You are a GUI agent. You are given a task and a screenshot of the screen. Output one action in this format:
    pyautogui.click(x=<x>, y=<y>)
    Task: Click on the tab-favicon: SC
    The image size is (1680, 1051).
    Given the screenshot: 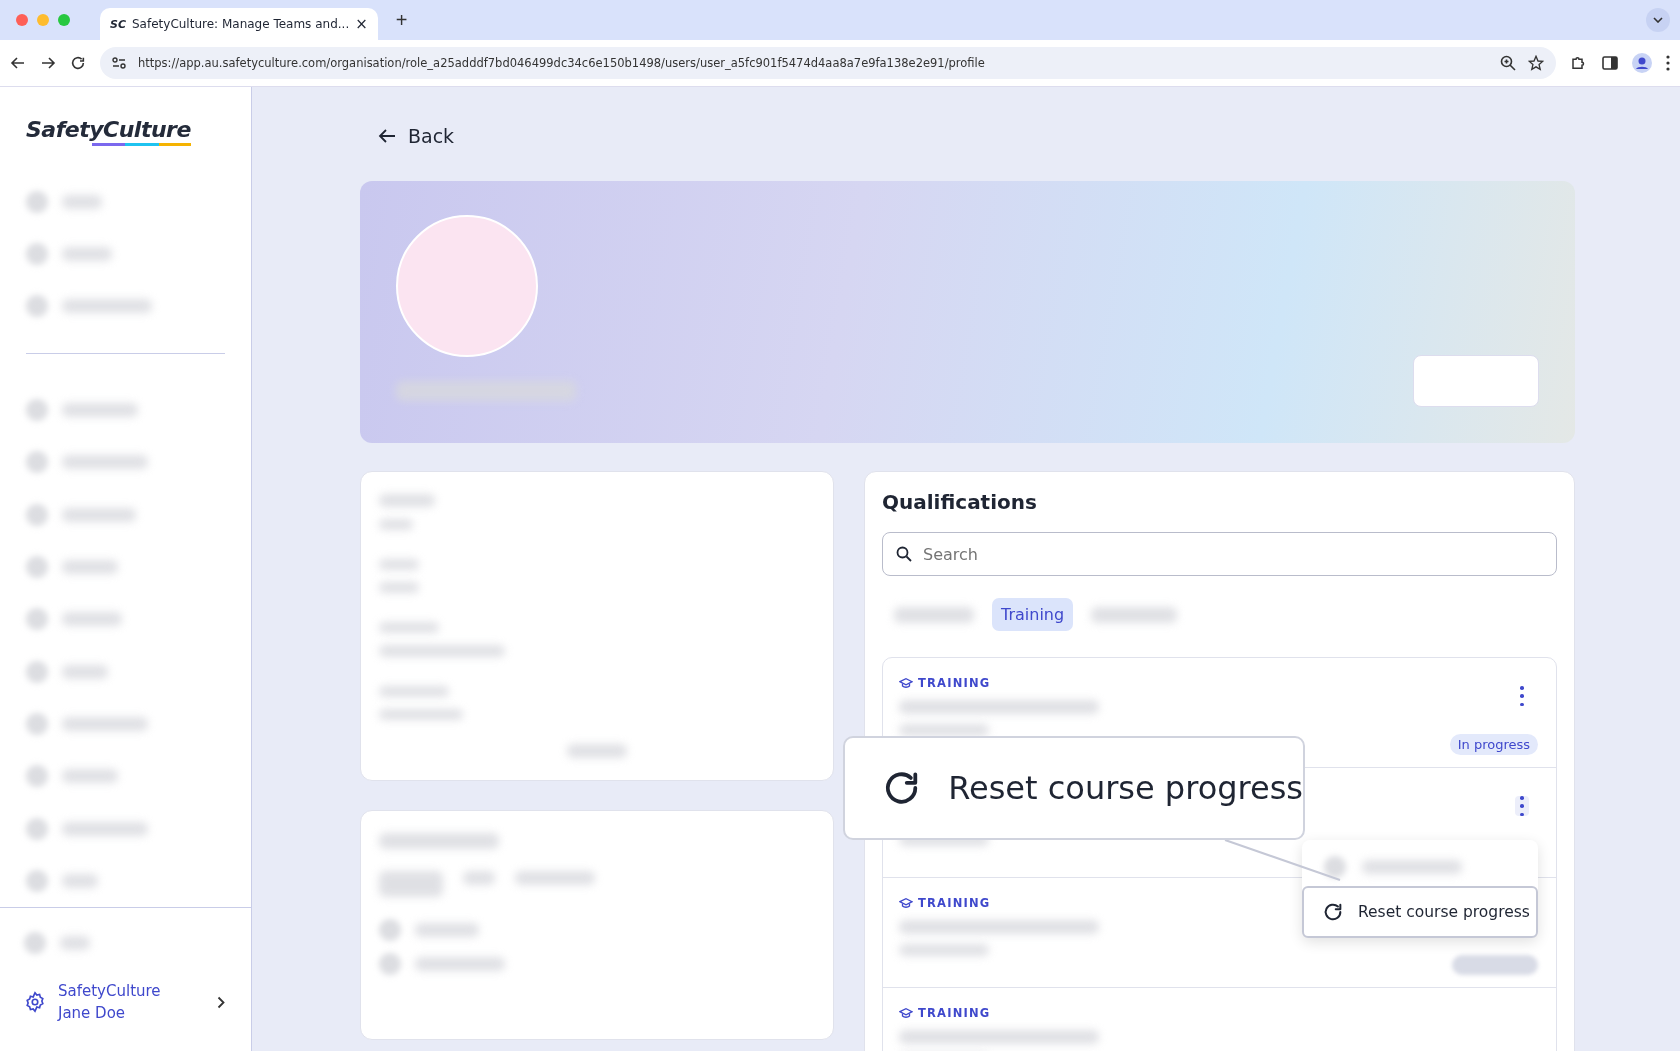 What is the action you would take?
    pyautogui.click(x=118, y=24)
    